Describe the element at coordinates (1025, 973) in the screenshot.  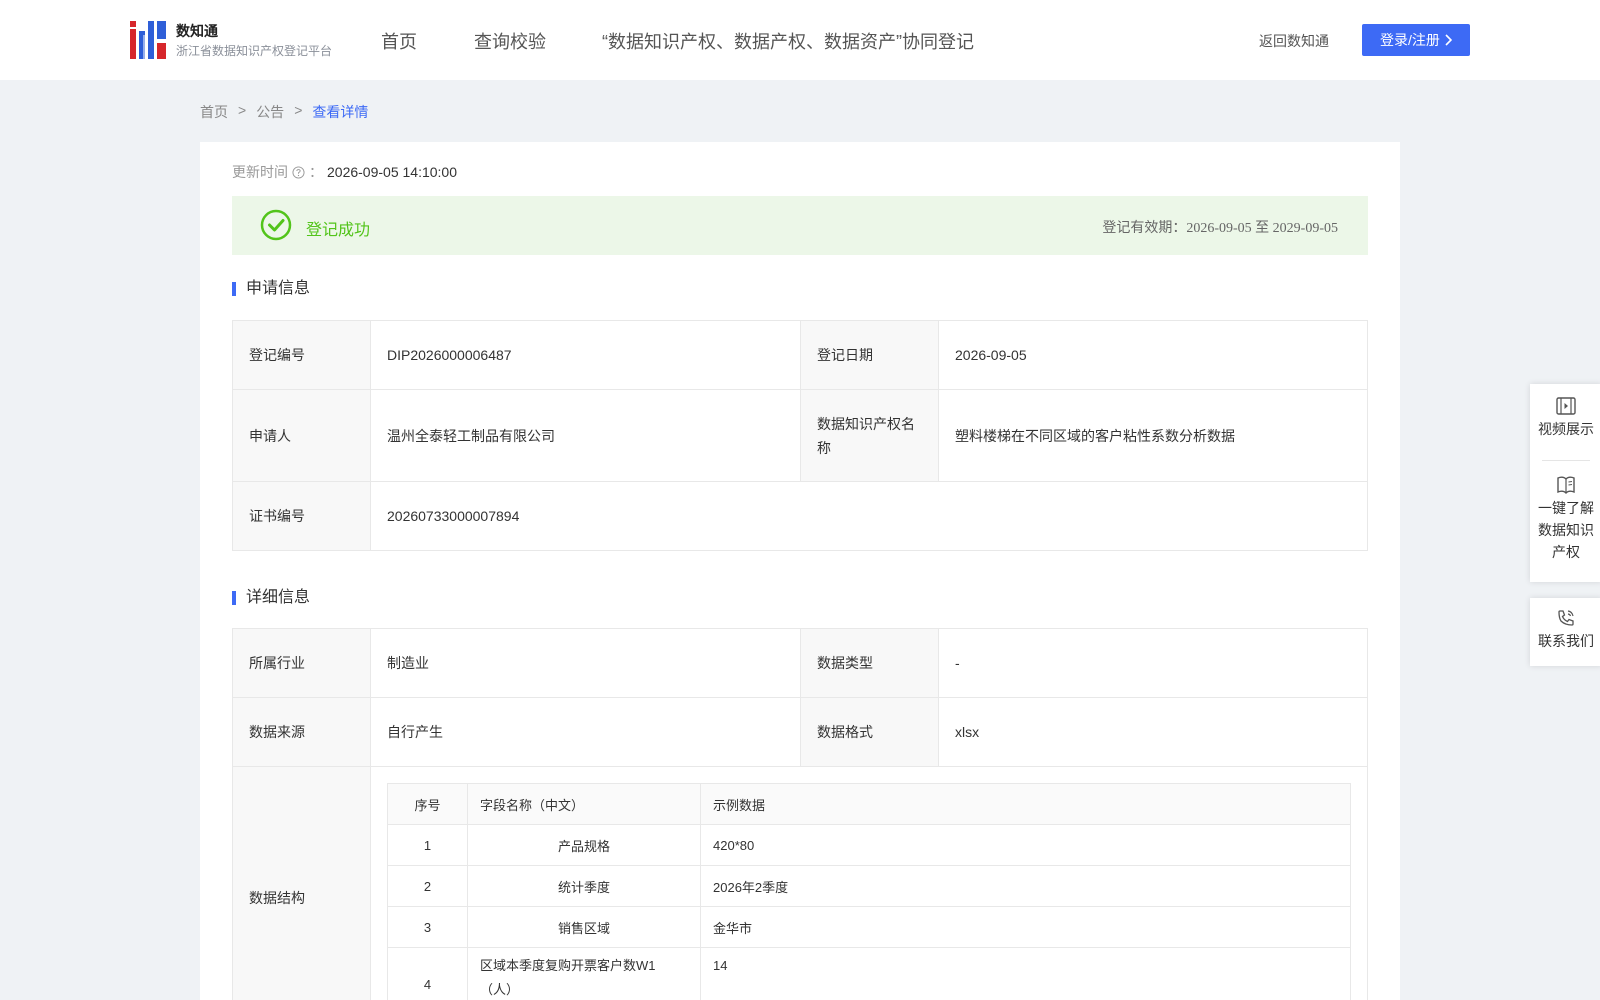
I see `field-sample: 14` at that location.